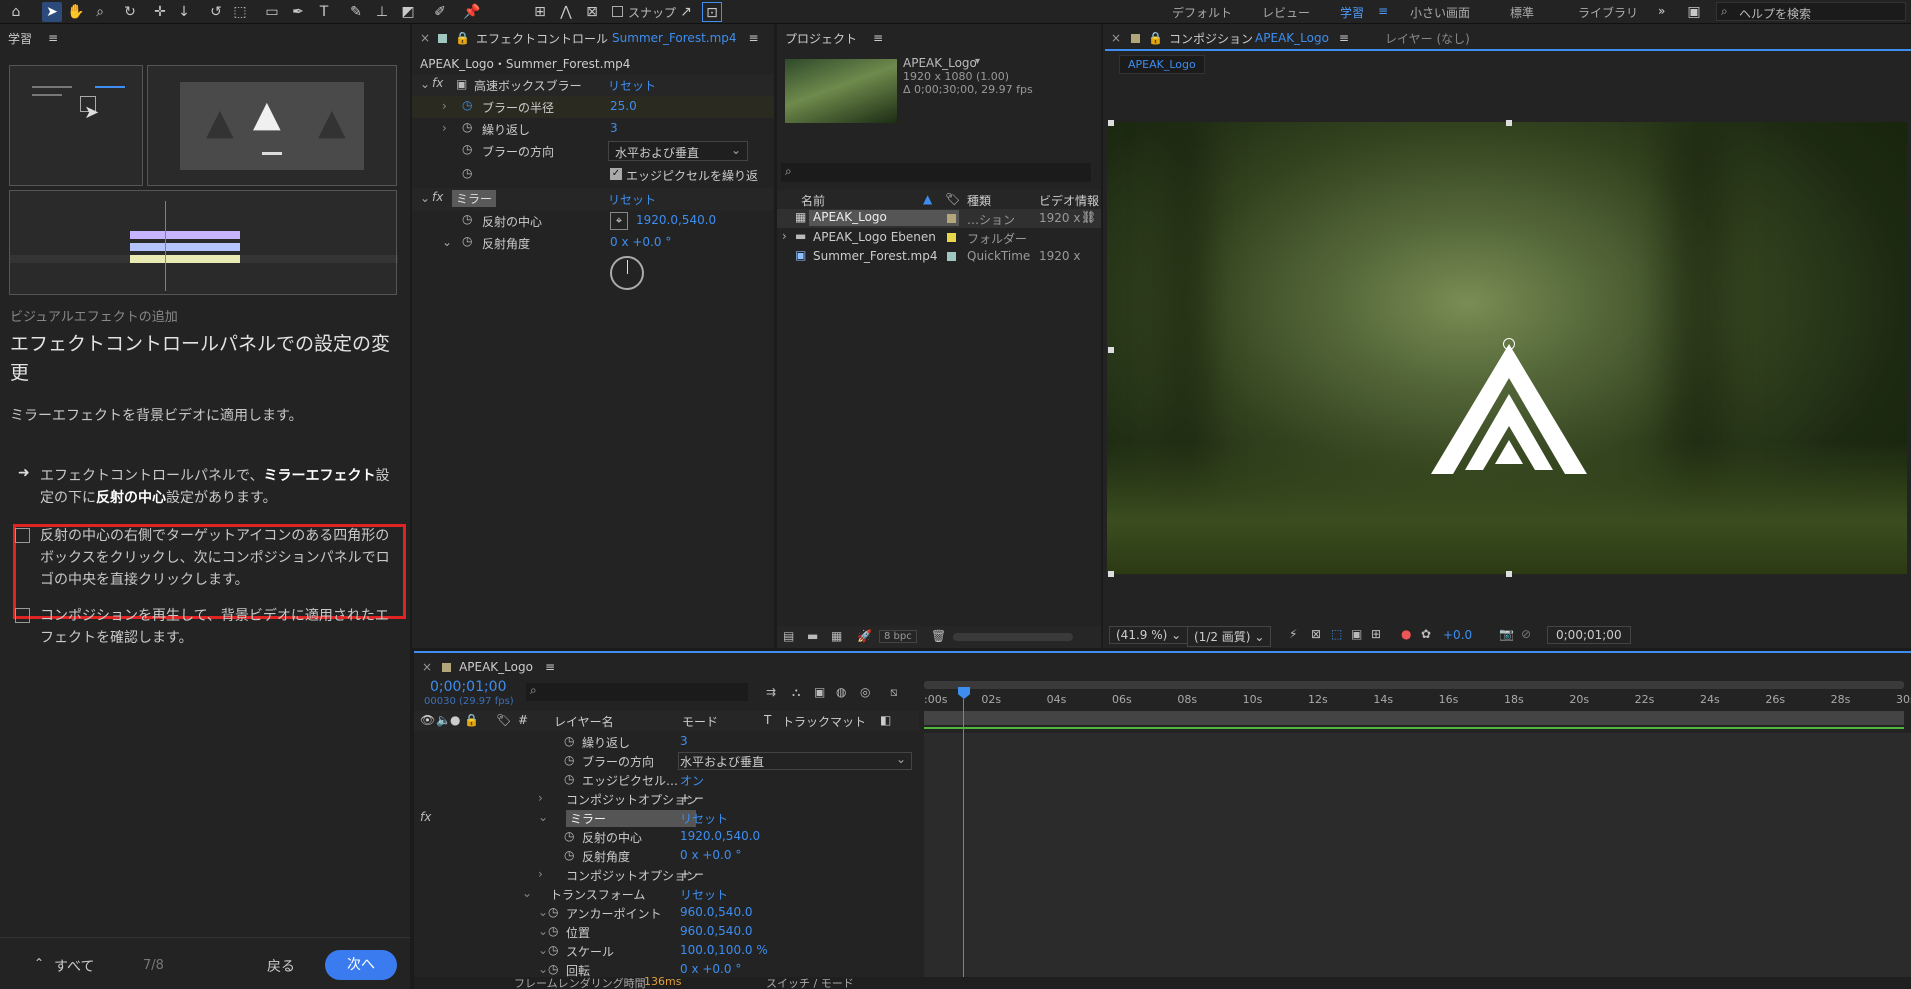 The image size is (1911, 989). Describe the element at coordinates (472, 12) in the screenshot. I see `puppet-tool-icon: 📌` at that location.